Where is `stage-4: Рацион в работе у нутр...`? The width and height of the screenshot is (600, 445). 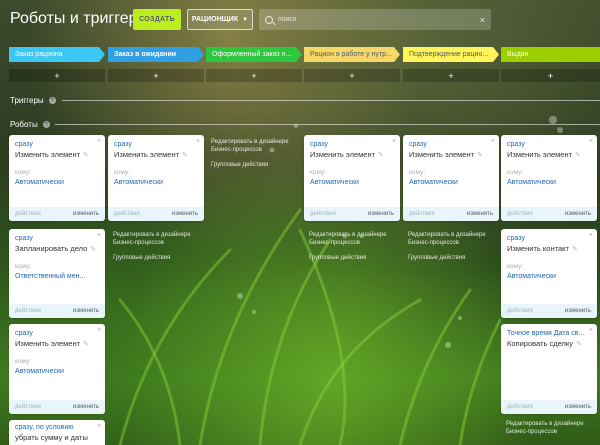
stage-4: Рацион в работе у нутр... is located at coordinates (352, 54).